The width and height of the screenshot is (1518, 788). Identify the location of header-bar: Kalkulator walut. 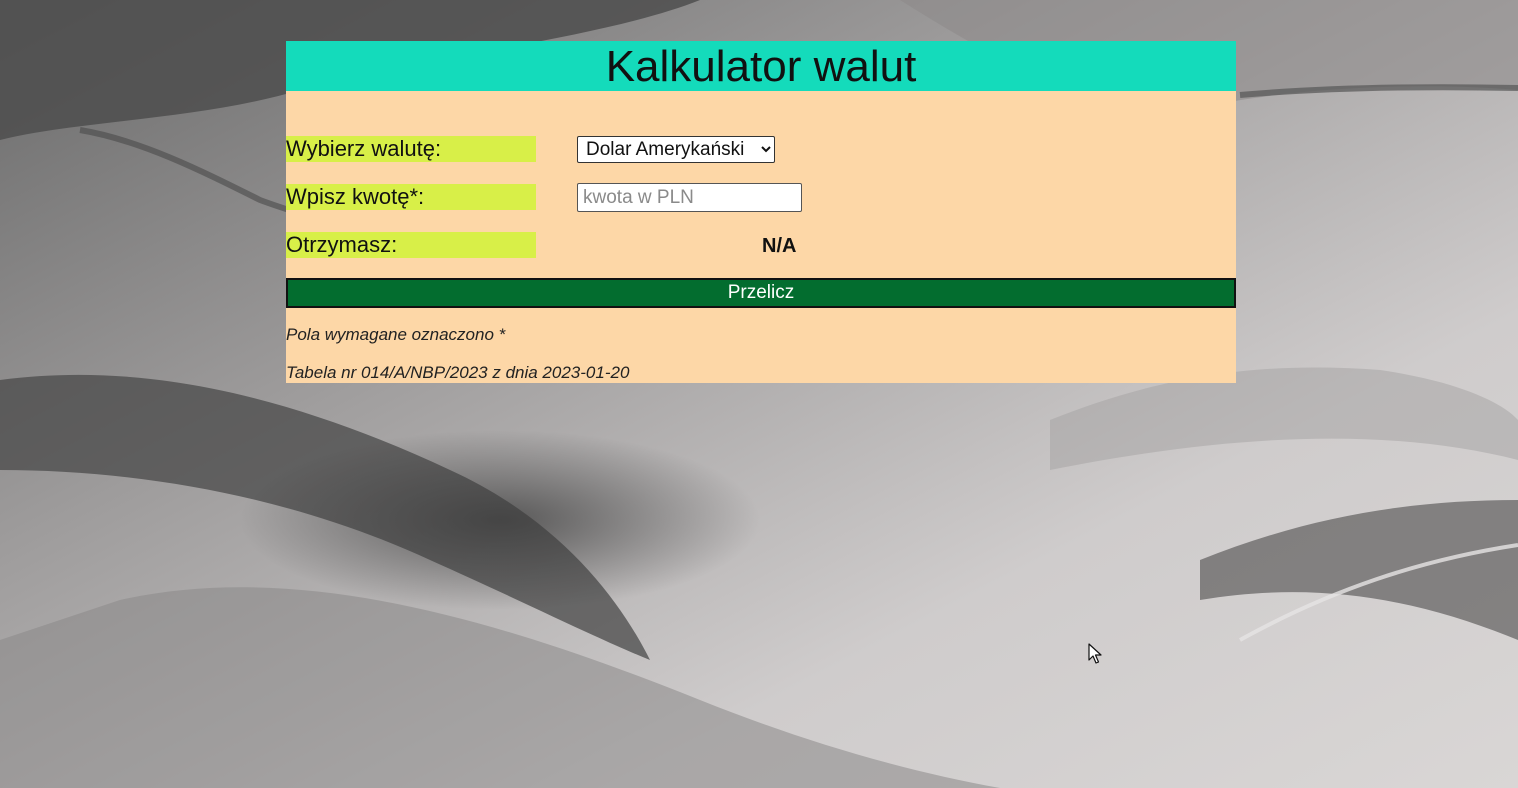
(761, 66).